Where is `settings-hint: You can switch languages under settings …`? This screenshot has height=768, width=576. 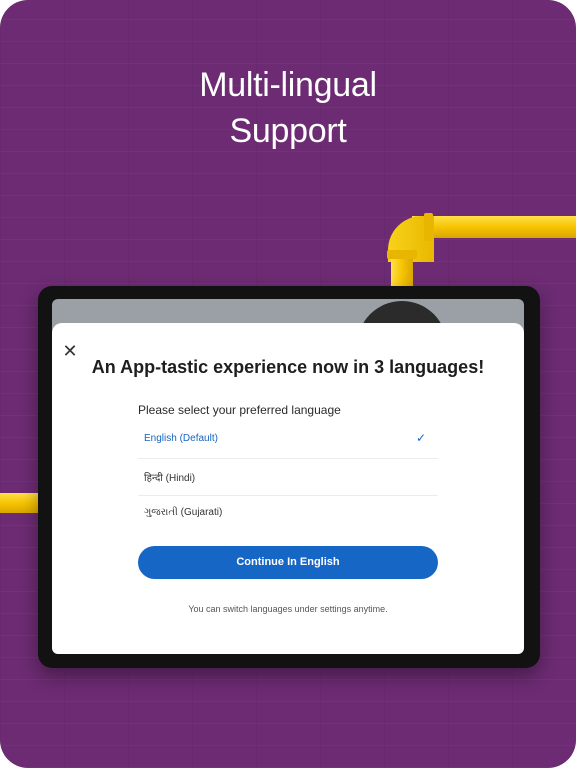 settings-hint: You can switch languages under settings … is located at coordinates (288, 609).